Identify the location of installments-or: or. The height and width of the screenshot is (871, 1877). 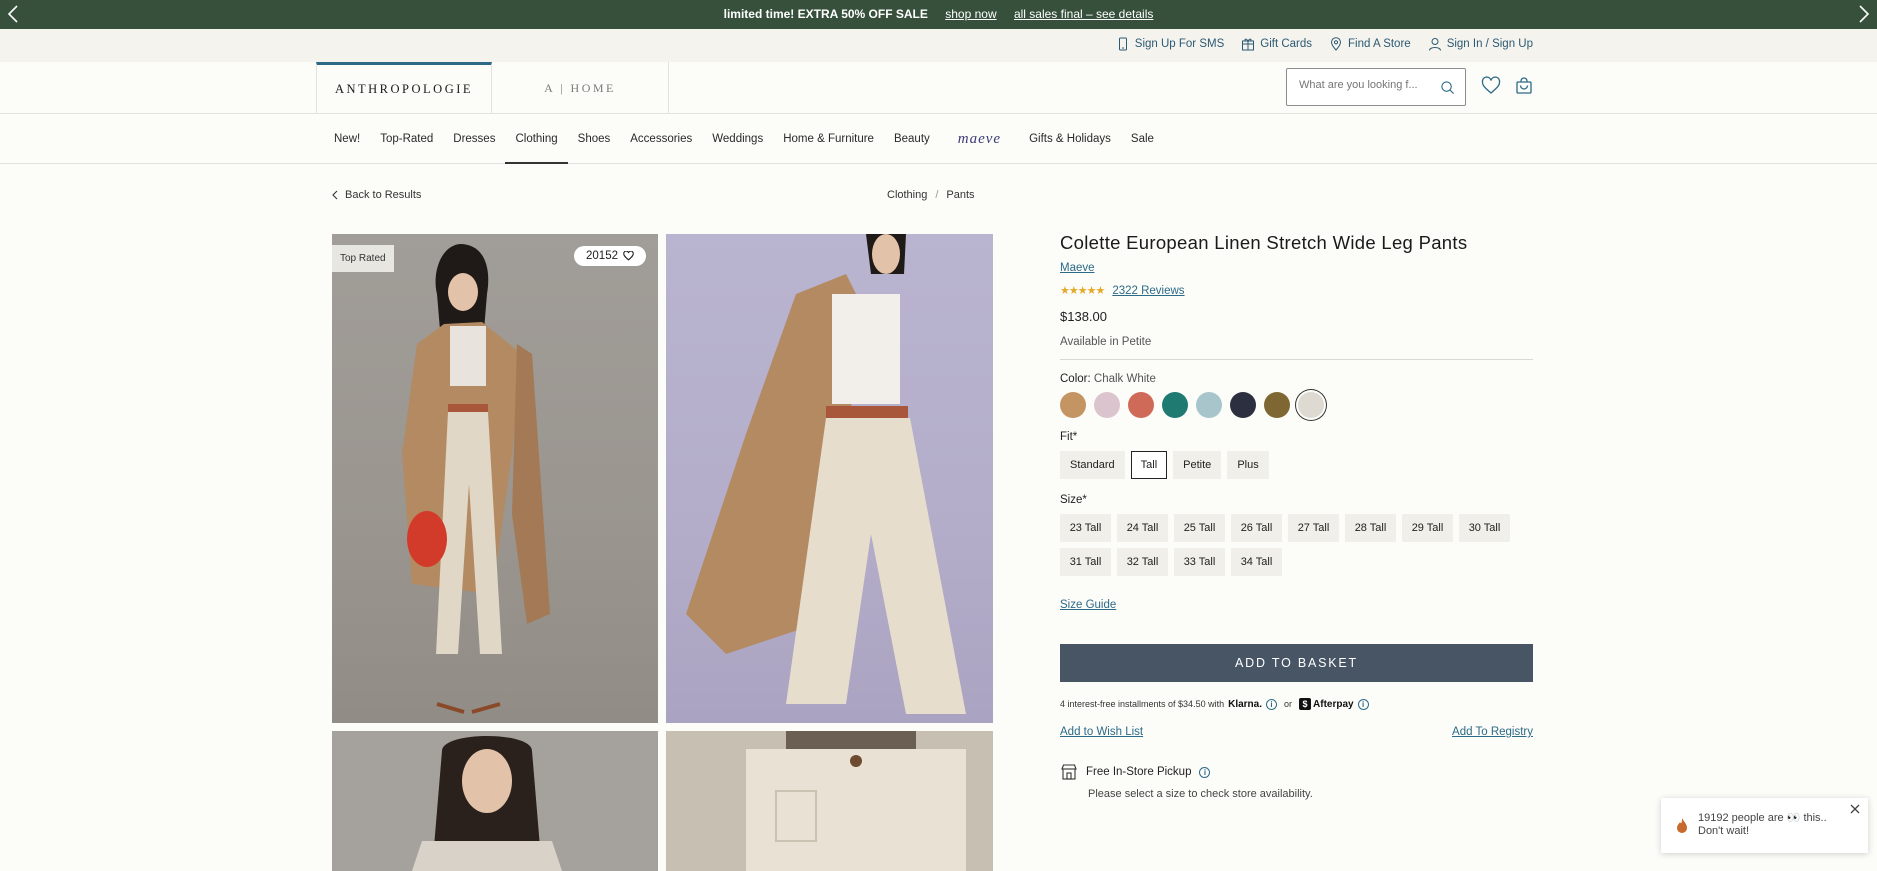
(1288, 704).